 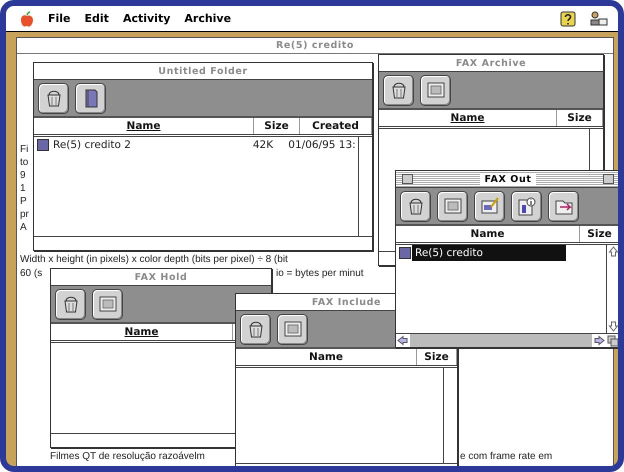 What do you see at coordinates (320, 273) in the screenshot?
I see `document-text: io = bytes per minut` at bounding box center [320, 273].